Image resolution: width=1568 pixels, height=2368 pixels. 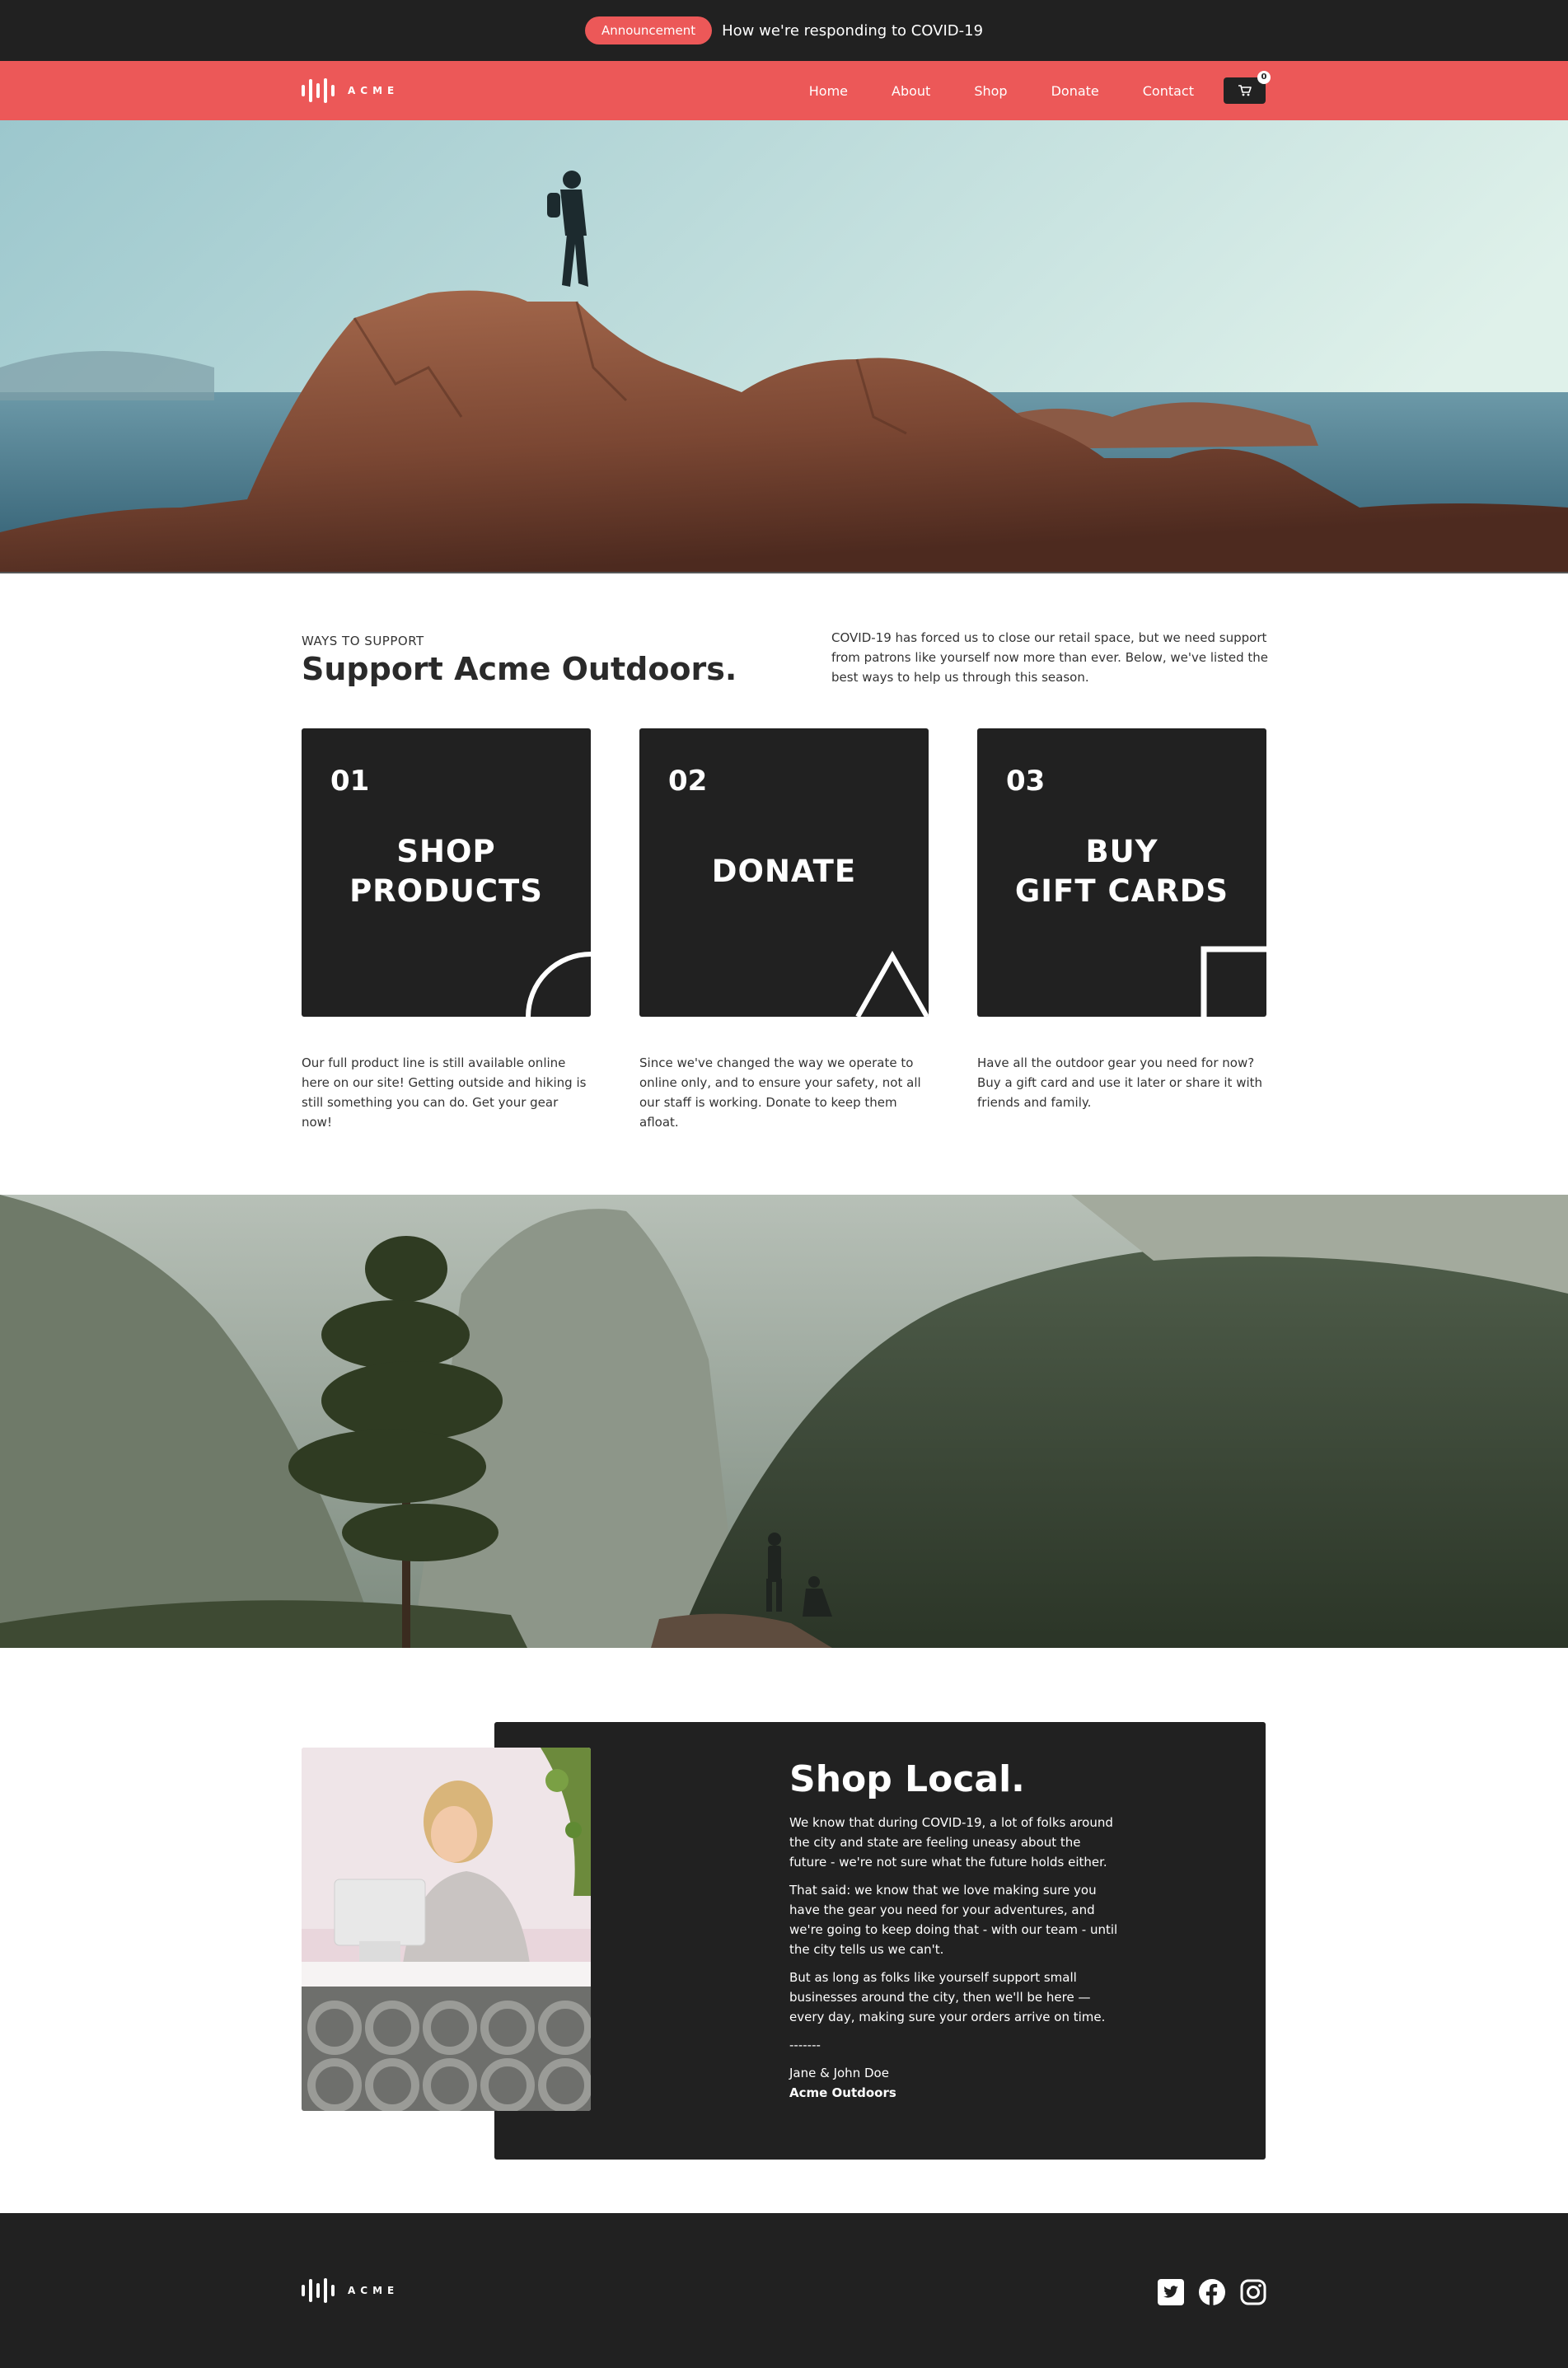 I want to click on quarter-circle-icon, so click(x=558, y=985).